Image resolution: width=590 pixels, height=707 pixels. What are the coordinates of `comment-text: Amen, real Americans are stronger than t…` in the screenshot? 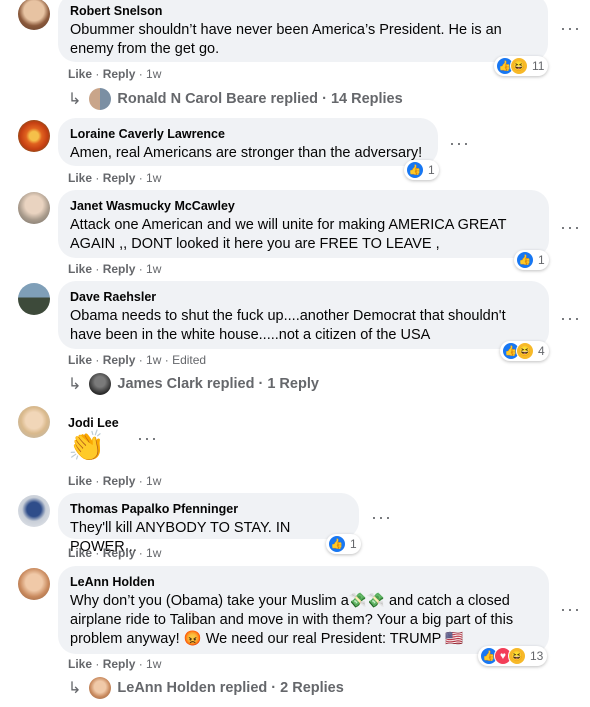 It's located at (246, 153).